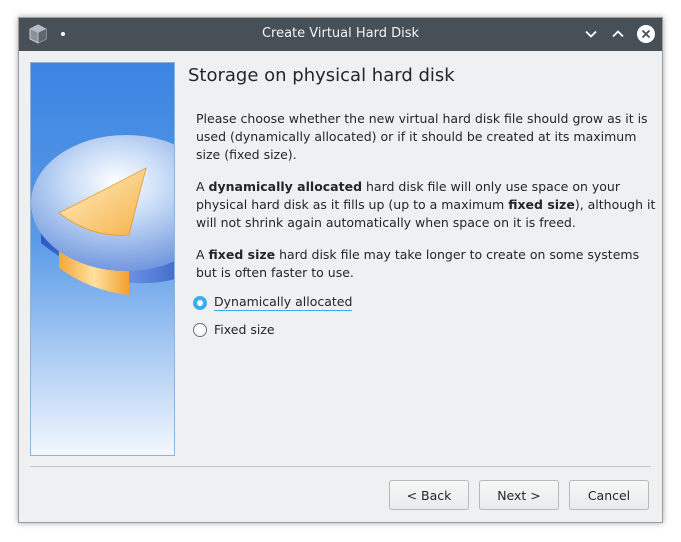  I want to click on minimize-button, so click(591, 34).